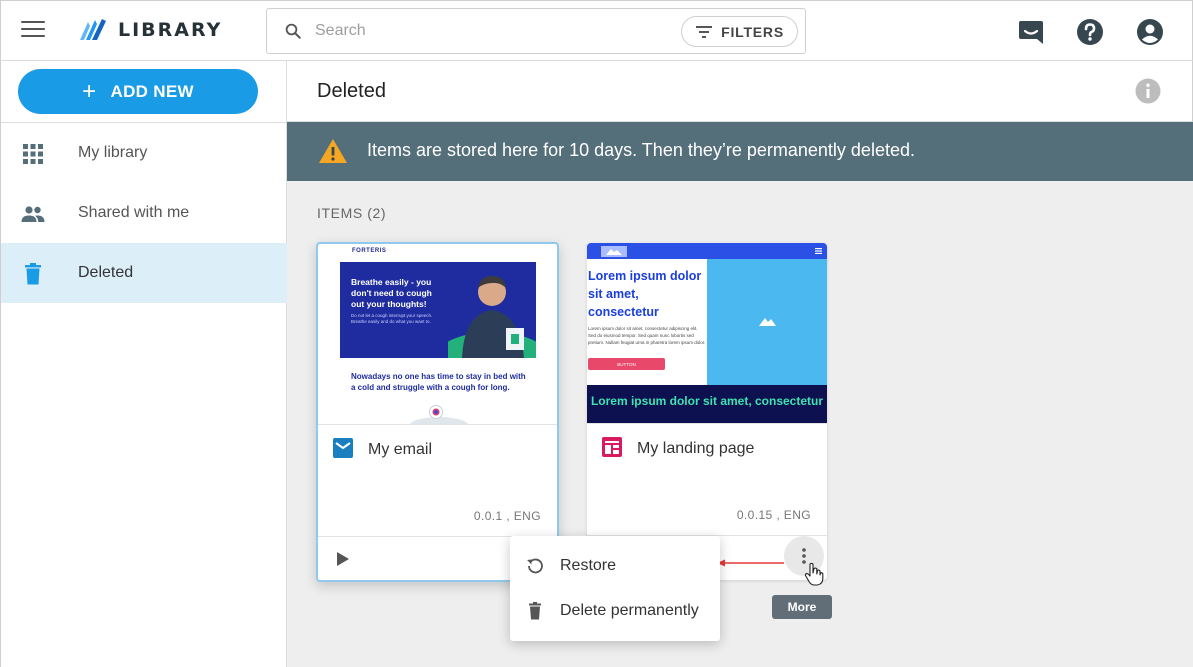 This screenshot has width=1193, height=667. What do you see at coordinates (352, 213) in the screenshot?
I see `items-count-label: ITEMS (2)` at bounding box center [352, 213].